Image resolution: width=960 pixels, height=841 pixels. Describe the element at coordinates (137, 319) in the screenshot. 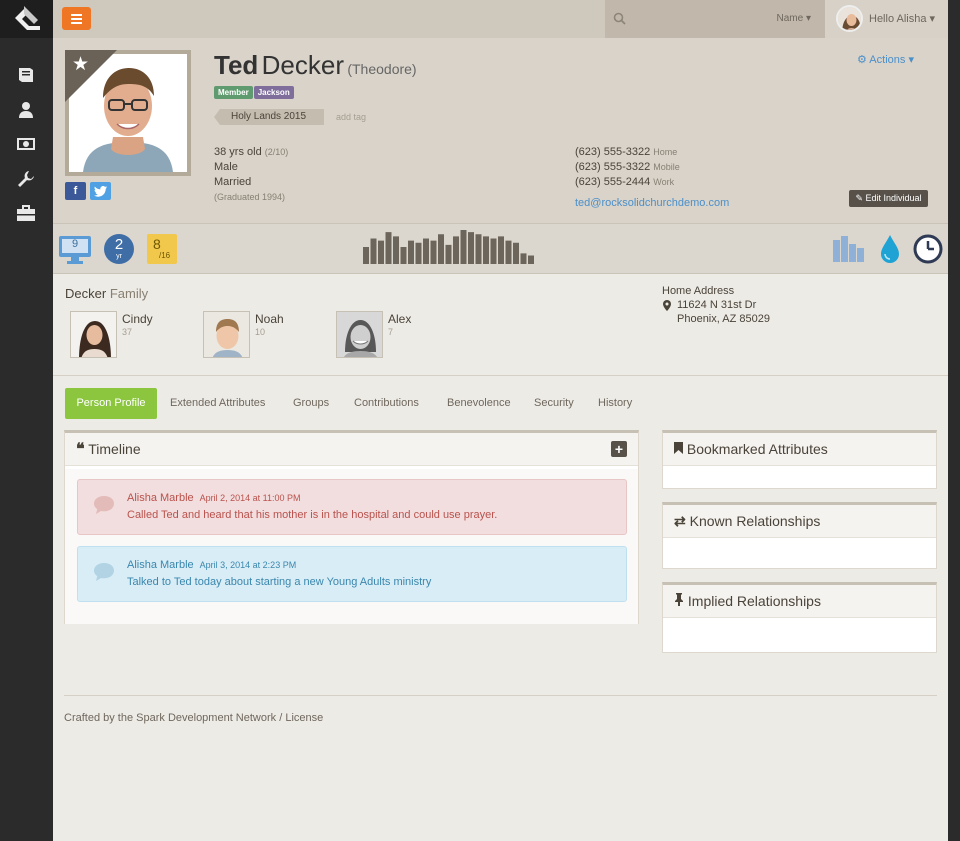

I see `member-name: Cindy` at that location.